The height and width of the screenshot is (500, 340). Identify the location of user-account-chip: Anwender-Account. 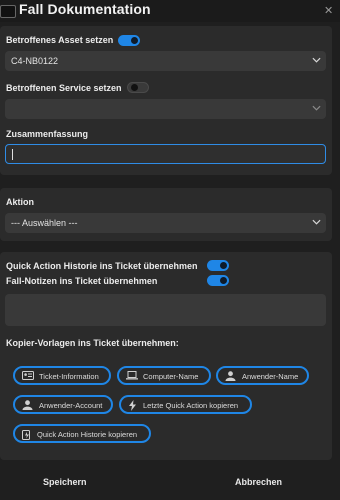
(63, 404).